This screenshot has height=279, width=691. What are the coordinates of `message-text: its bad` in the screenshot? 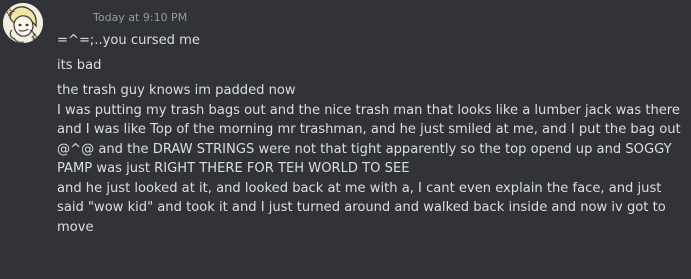 It's located at (79, 65).